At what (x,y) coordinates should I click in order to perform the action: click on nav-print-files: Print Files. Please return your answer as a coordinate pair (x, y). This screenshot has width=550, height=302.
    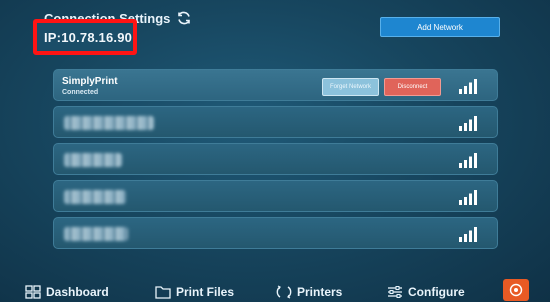
    Looking at the image, I should click on (194, 292).